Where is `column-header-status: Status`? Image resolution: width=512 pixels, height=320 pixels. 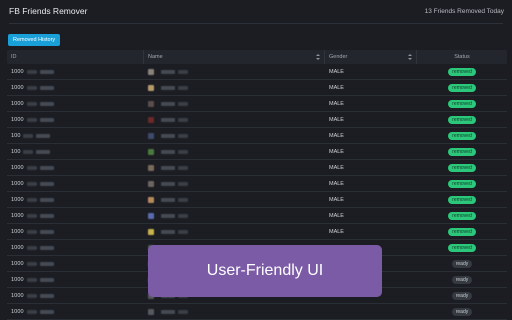
column-header-status: Status is located at coordinates (462, 57).